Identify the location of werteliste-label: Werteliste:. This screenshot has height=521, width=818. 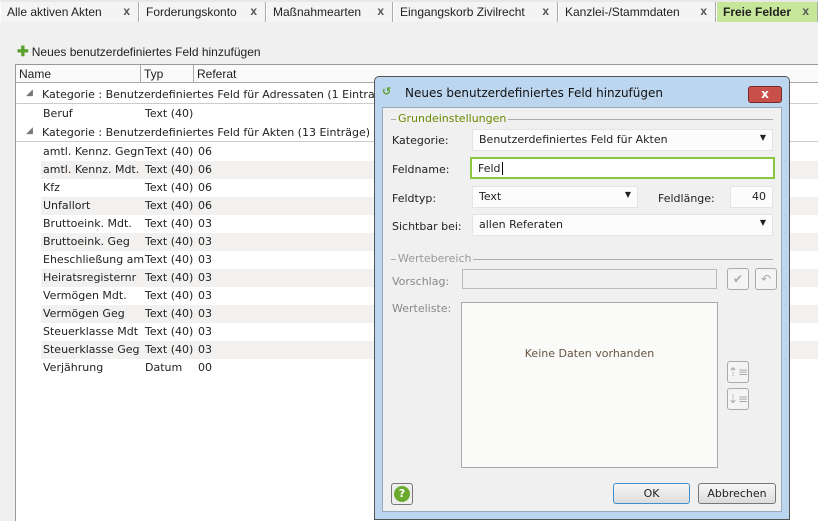
(422, 308).